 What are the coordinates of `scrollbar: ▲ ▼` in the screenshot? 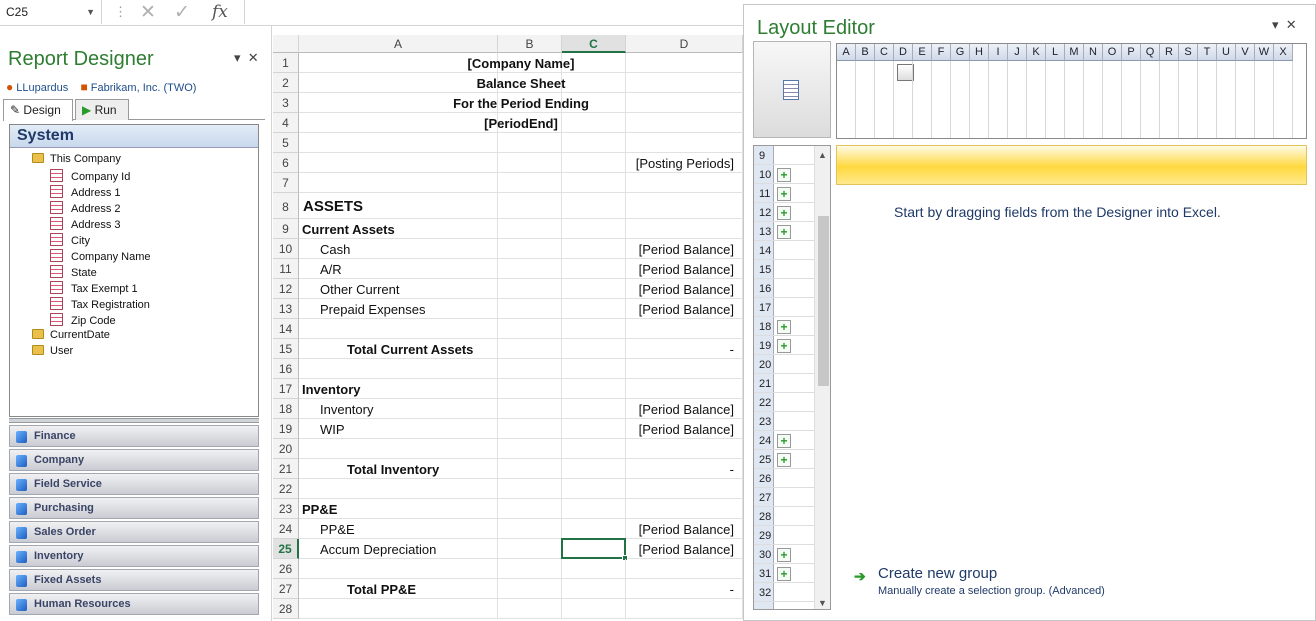 It's located at (822, 377).